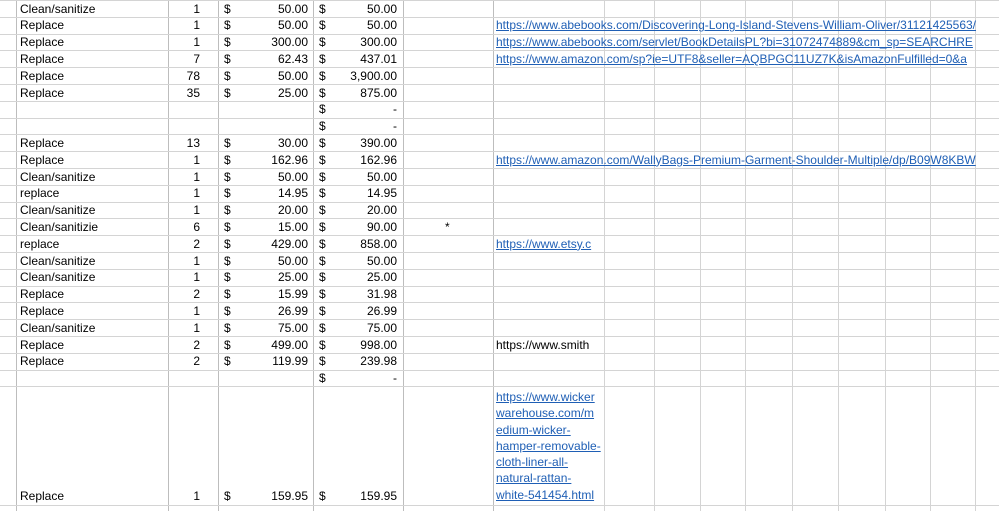 This screenshot has width=999, height=511. What do you see at coordinates (272, 42) in the screenshot?
I see `unit-price-cell: 300.00` at bounding box center [272, 42].